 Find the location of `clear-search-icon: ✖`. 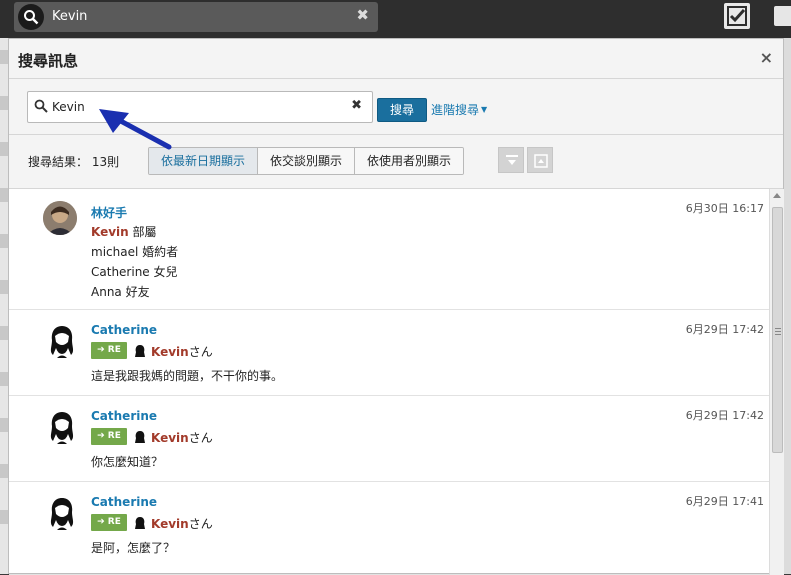

clear-search-icon: ✖ is located at coordinates (356, 105).